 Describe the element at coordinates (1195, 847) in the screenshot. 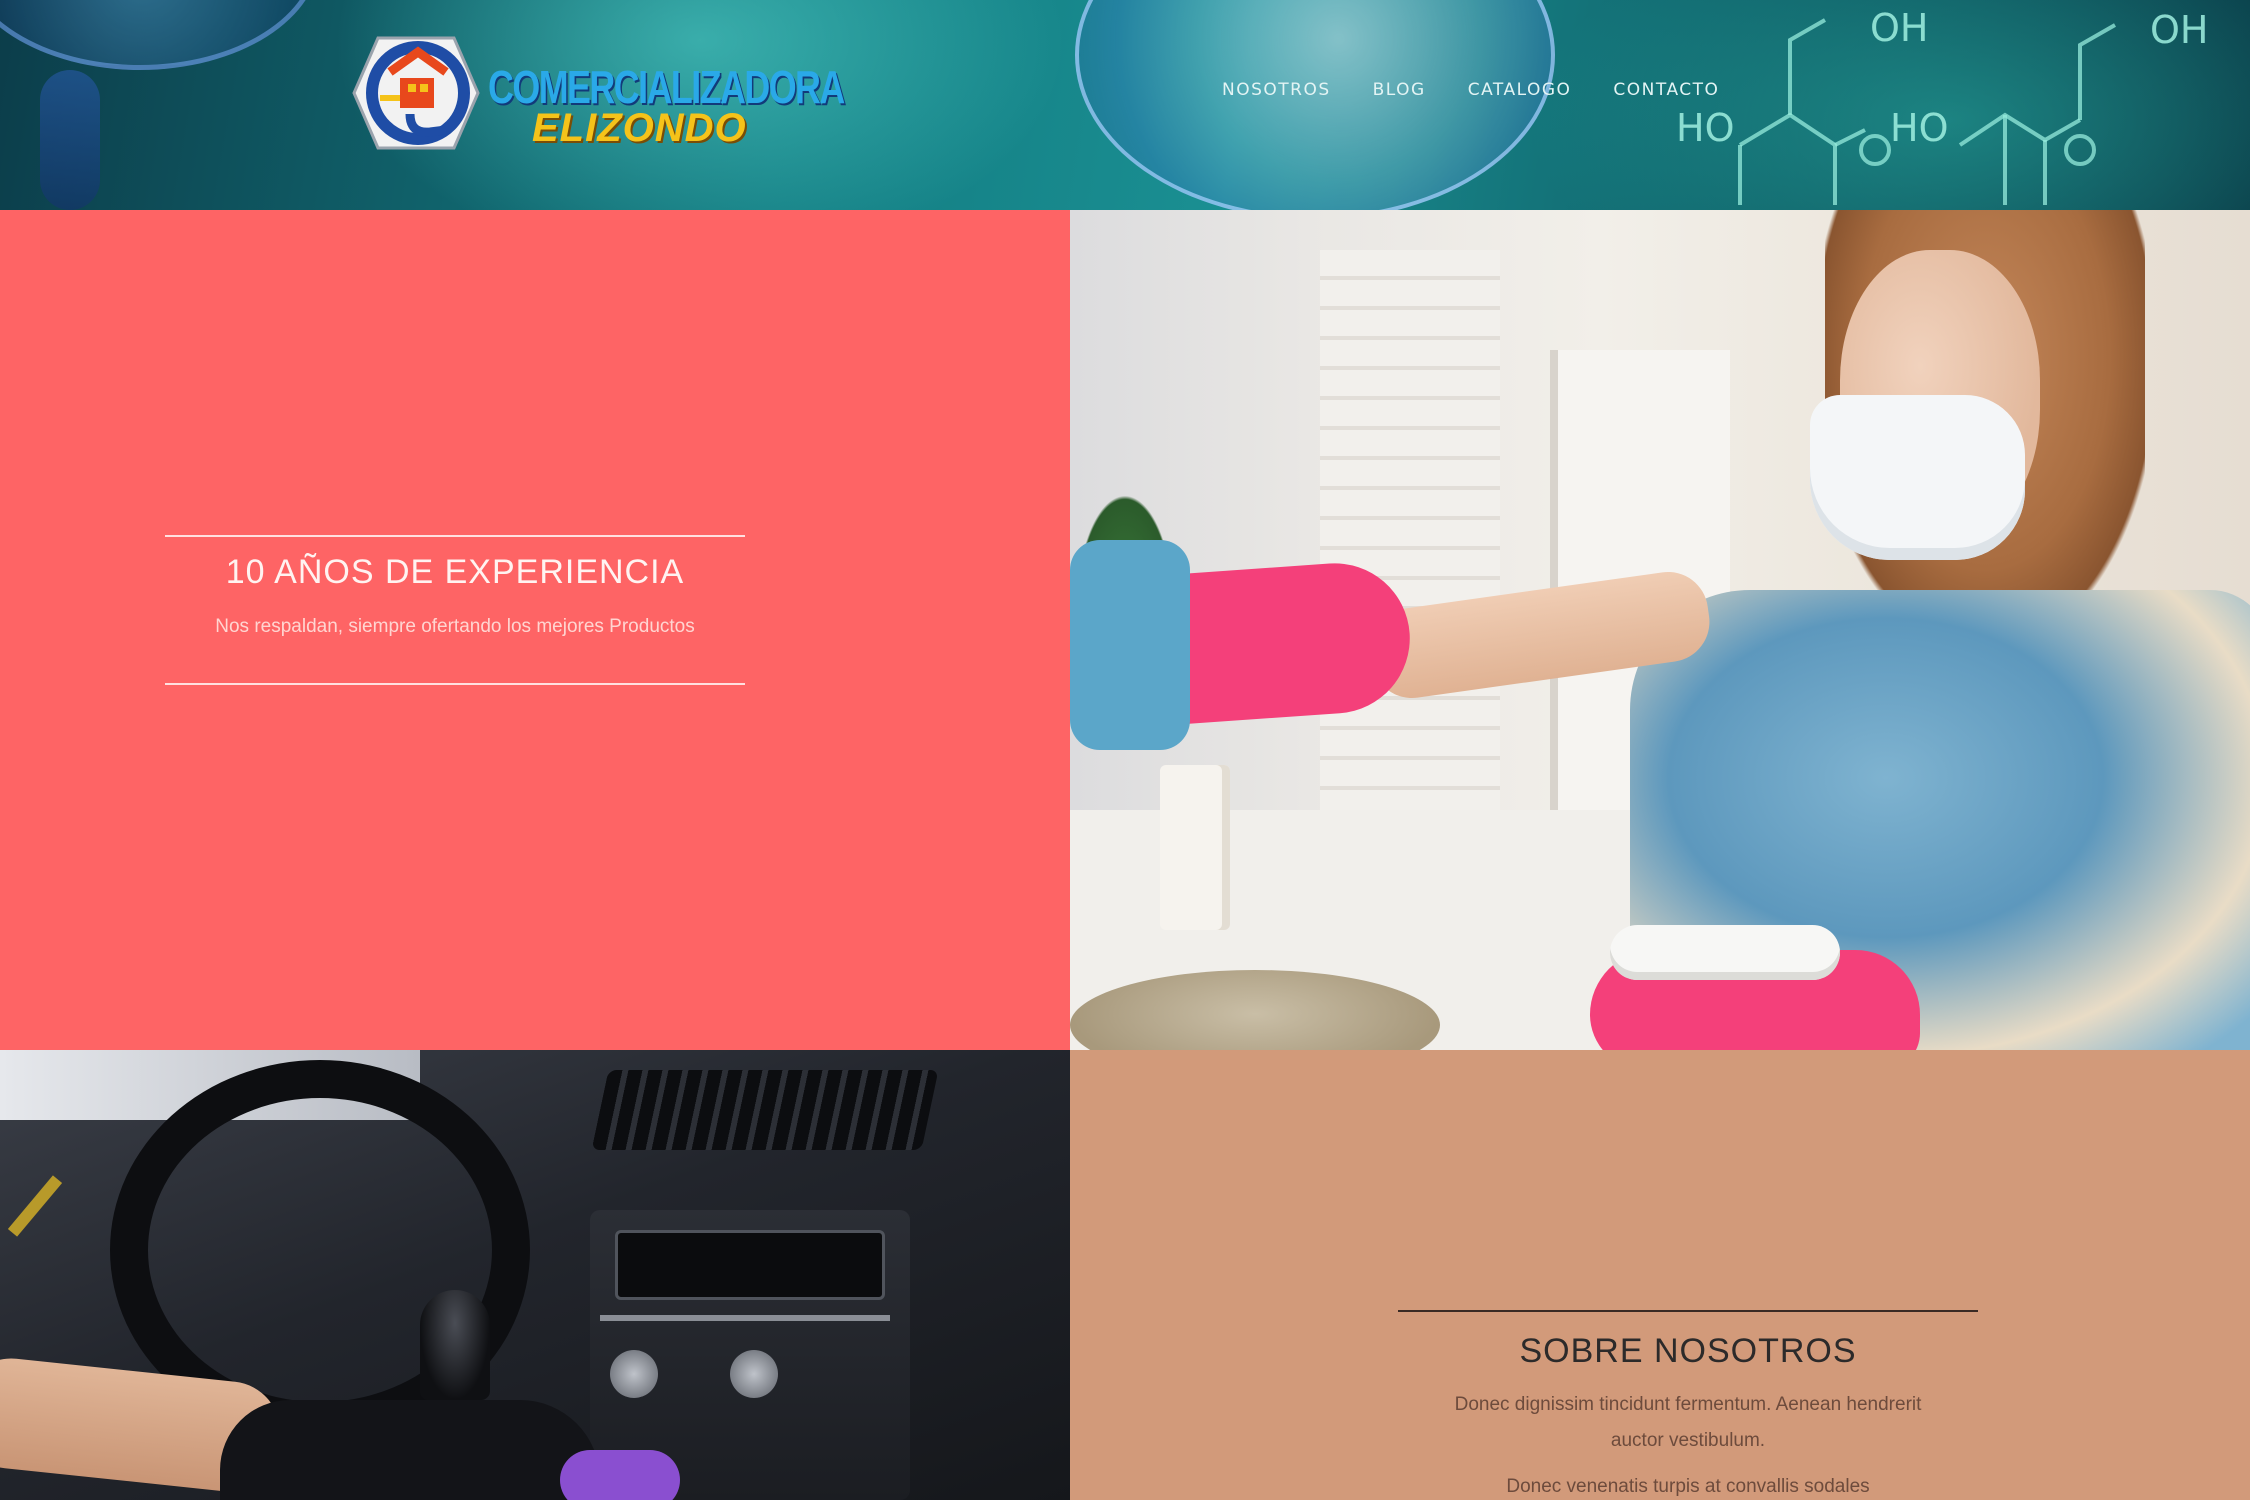

I see `paper-towel` at that location.